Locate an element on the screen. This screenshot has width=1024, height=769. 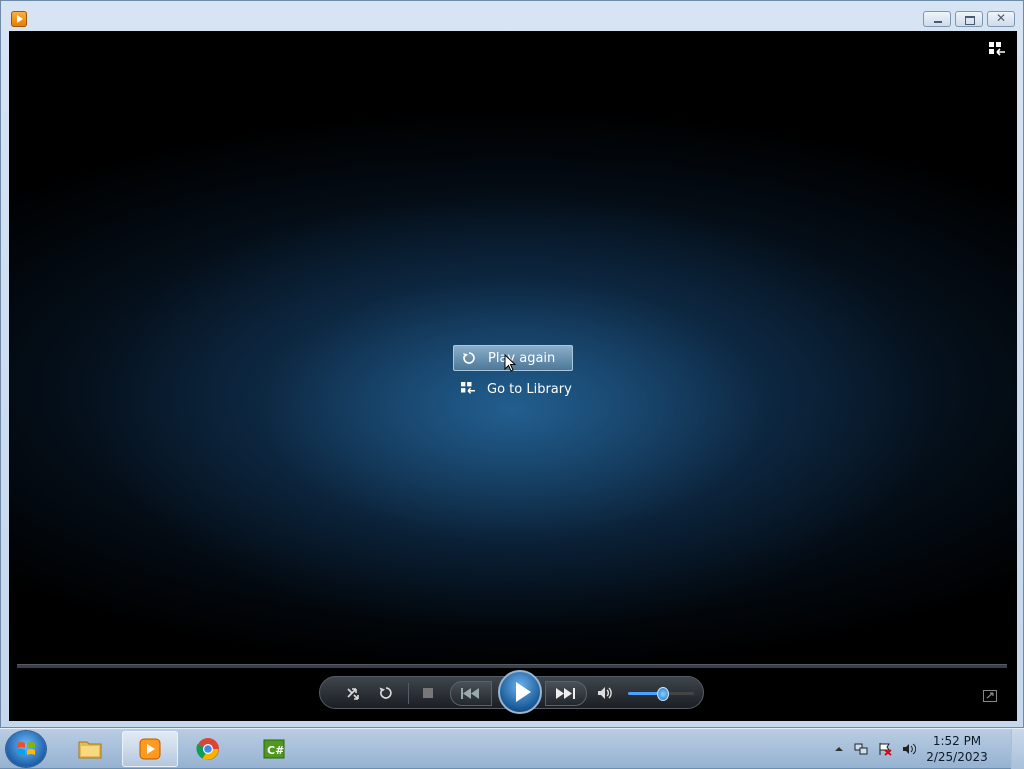
play-again-button: Play again is located at coordinates (513, 358).